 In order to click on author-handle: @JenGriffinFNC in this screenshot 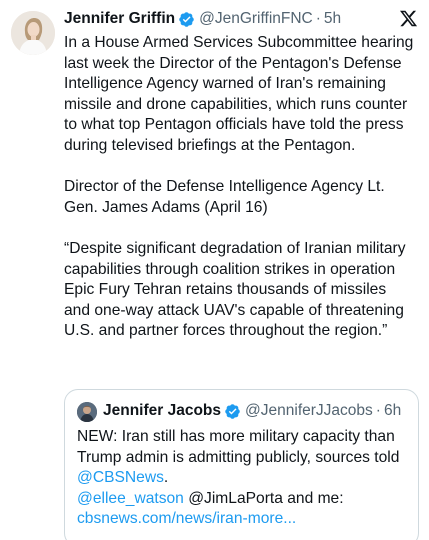, I will do `click(256, 19)`.